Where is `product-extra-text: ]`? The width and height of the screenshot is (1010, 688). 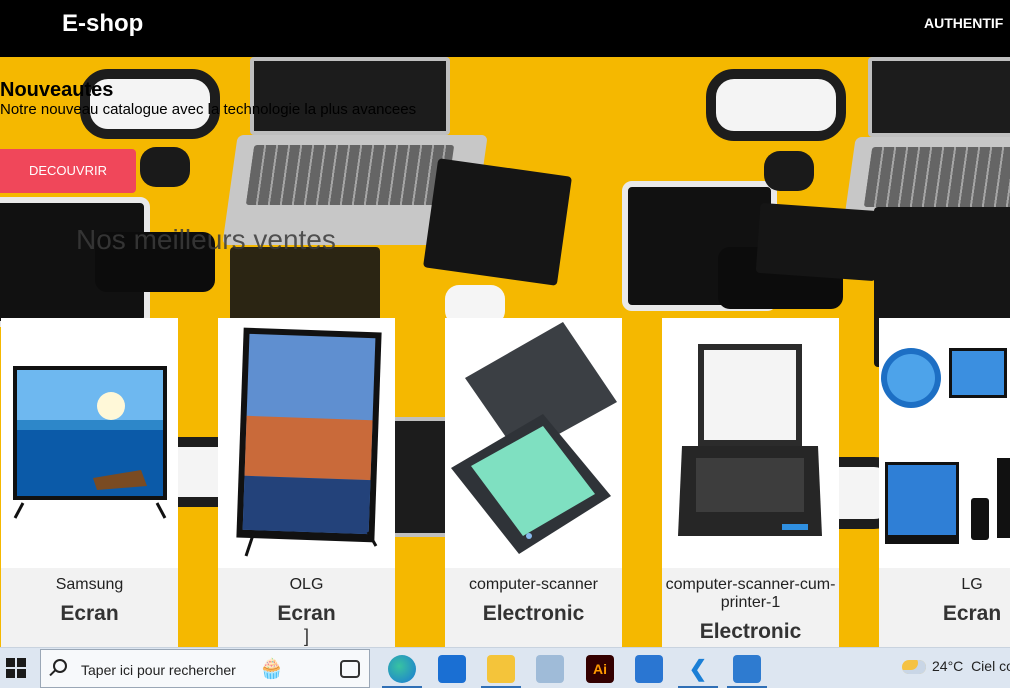 product-extra-text: ] is located at coordinates (306, 636).